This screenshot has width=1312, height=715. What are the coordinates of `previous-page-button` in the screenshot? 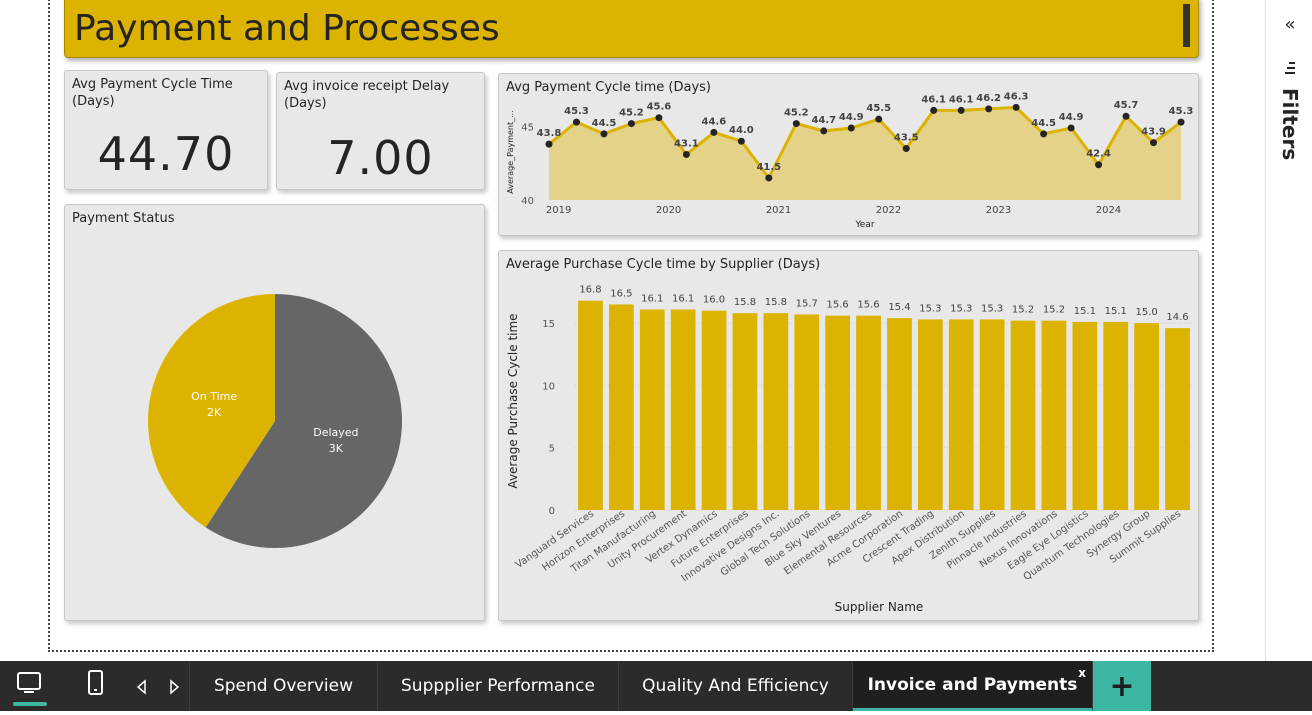 It's located at (142, 686).